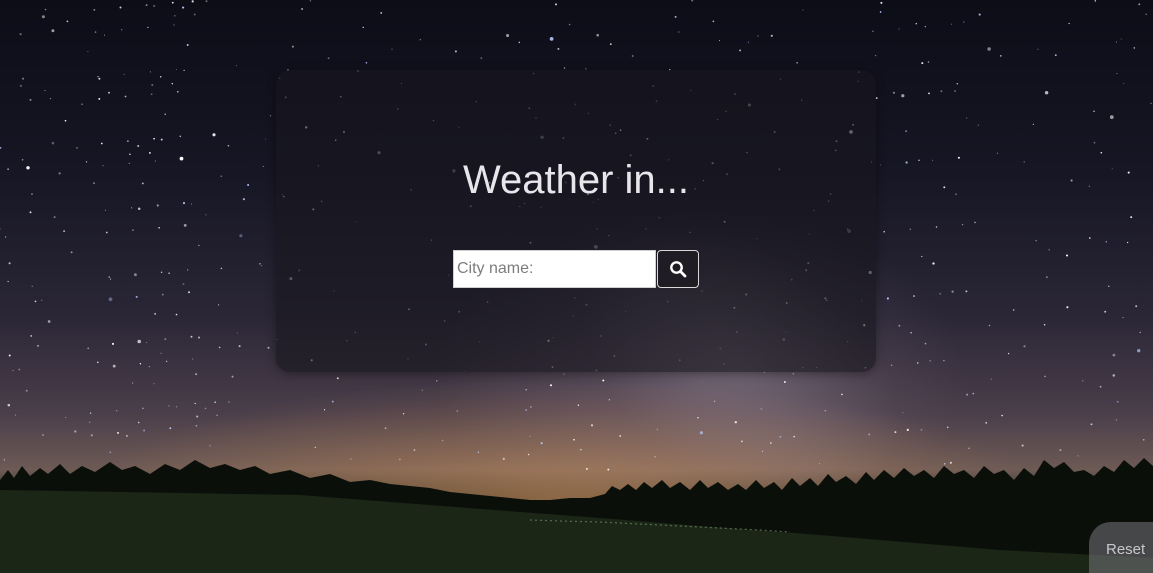 The image size is (1153, 573). I want to click on city-name-input, so click(554, 269).